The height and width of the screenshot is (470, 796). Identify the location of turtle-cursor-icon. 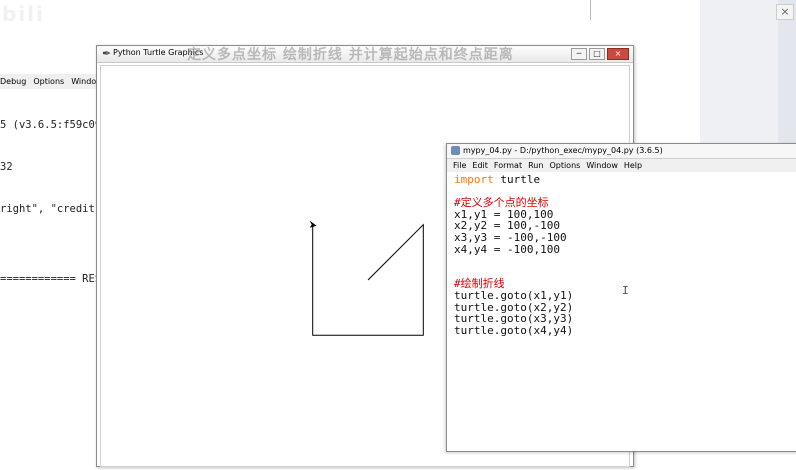
(313, 224).